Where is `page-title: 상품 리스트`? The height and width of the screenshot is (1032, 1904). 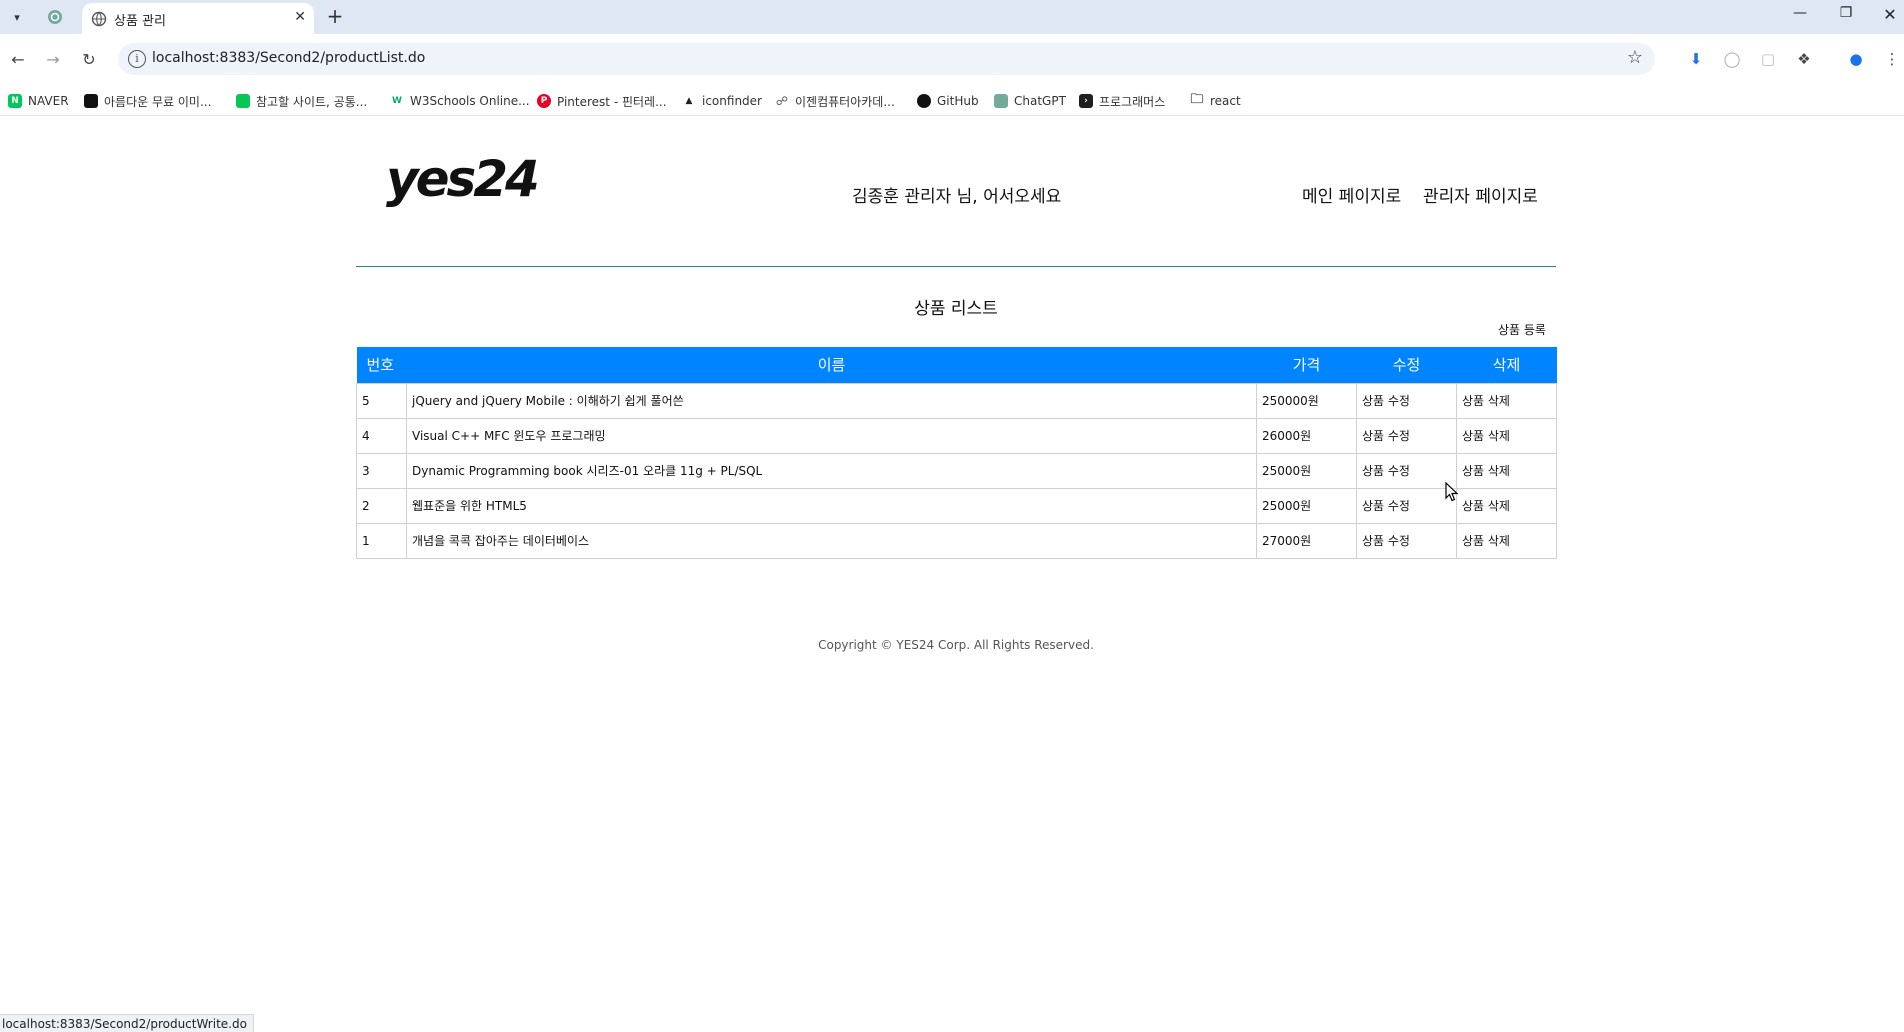
page-title: 상품 리스트 is located at coordinates (956, 309).